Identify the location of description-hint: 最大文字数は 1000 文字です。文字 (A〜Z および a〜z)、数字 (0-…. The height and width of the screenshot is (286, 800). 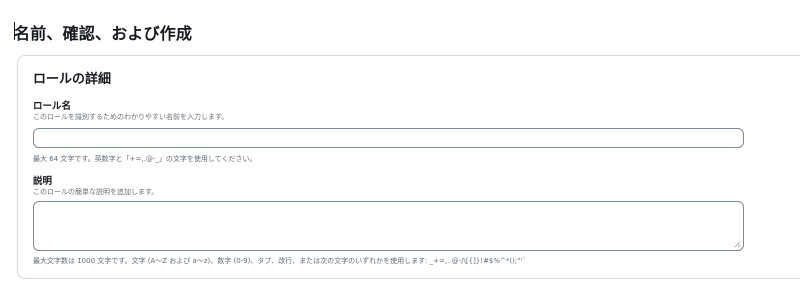
(279, 261).